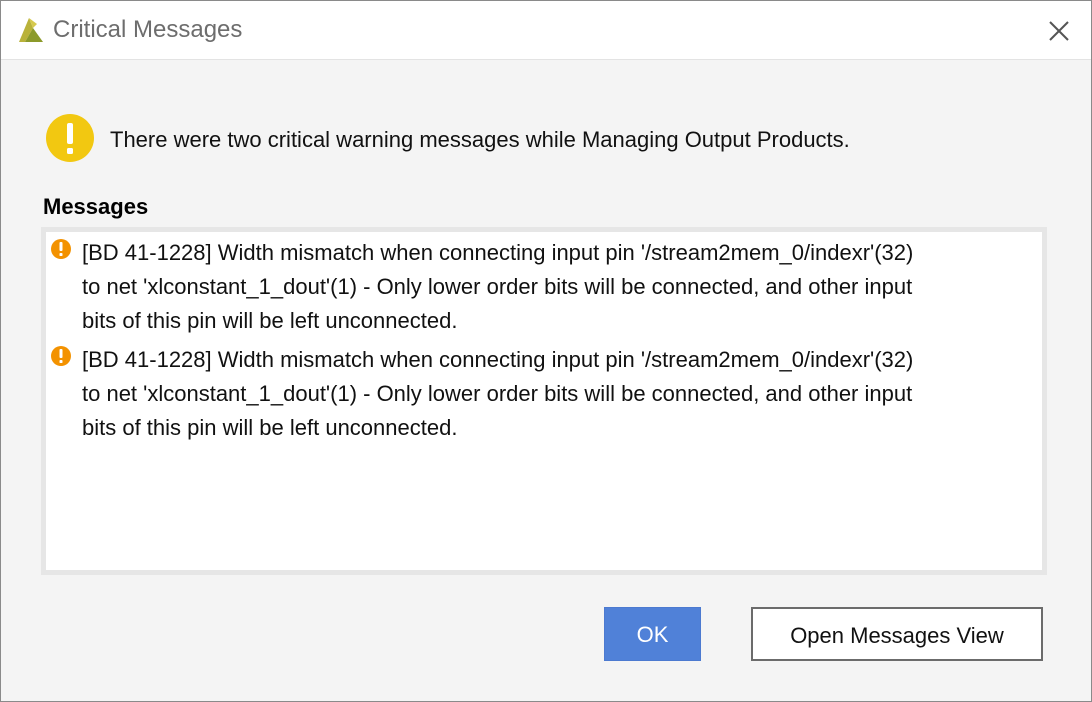 The height and width of the screenshot is (702, 1092). Describe the element at coordinates (96, 206) in the screenshot. I see `messages-label: Messages` at that location.